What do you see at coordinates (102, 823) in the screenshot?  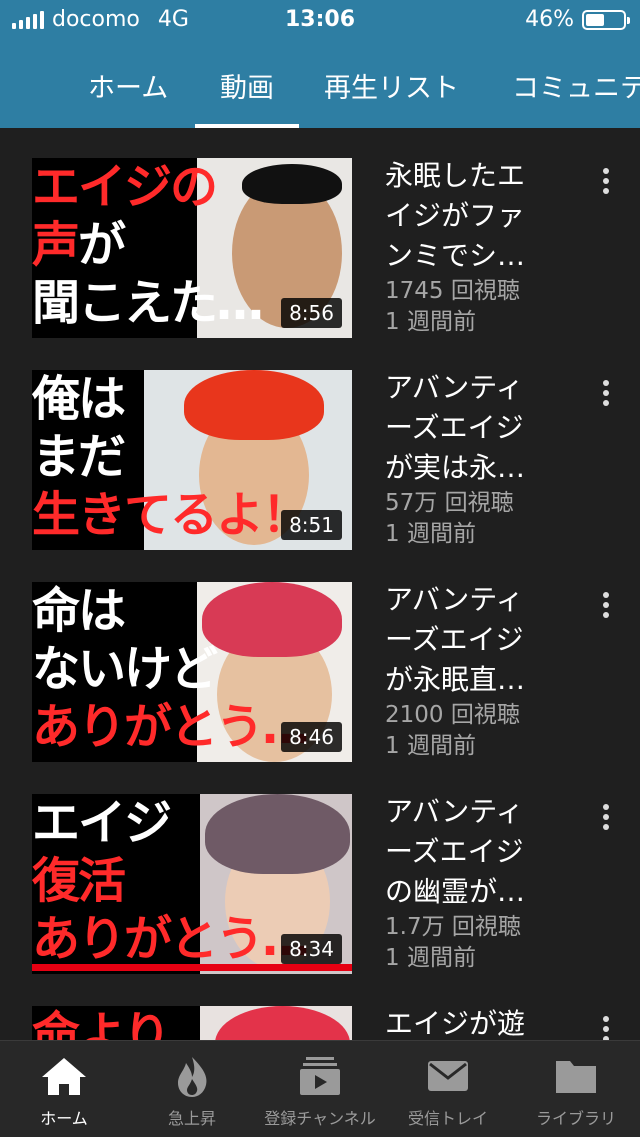 I see `thumbnail-text: エイジ` at bounding box center [102, 823].